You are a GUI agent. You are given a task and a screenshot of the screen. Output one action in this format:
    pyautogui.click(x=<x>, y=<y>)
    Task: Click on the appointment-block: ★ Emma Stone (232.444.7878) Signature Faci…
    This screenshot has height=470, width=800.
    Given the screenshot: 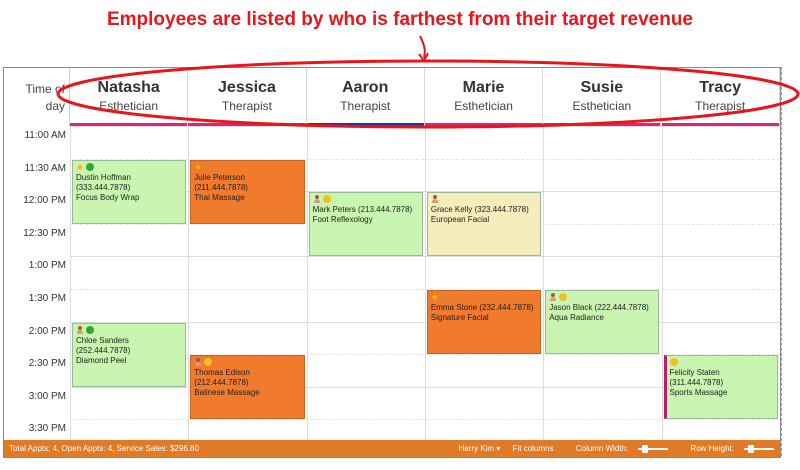 What is the action you would take?
    pyautogui.click(x=484, y=322)
    